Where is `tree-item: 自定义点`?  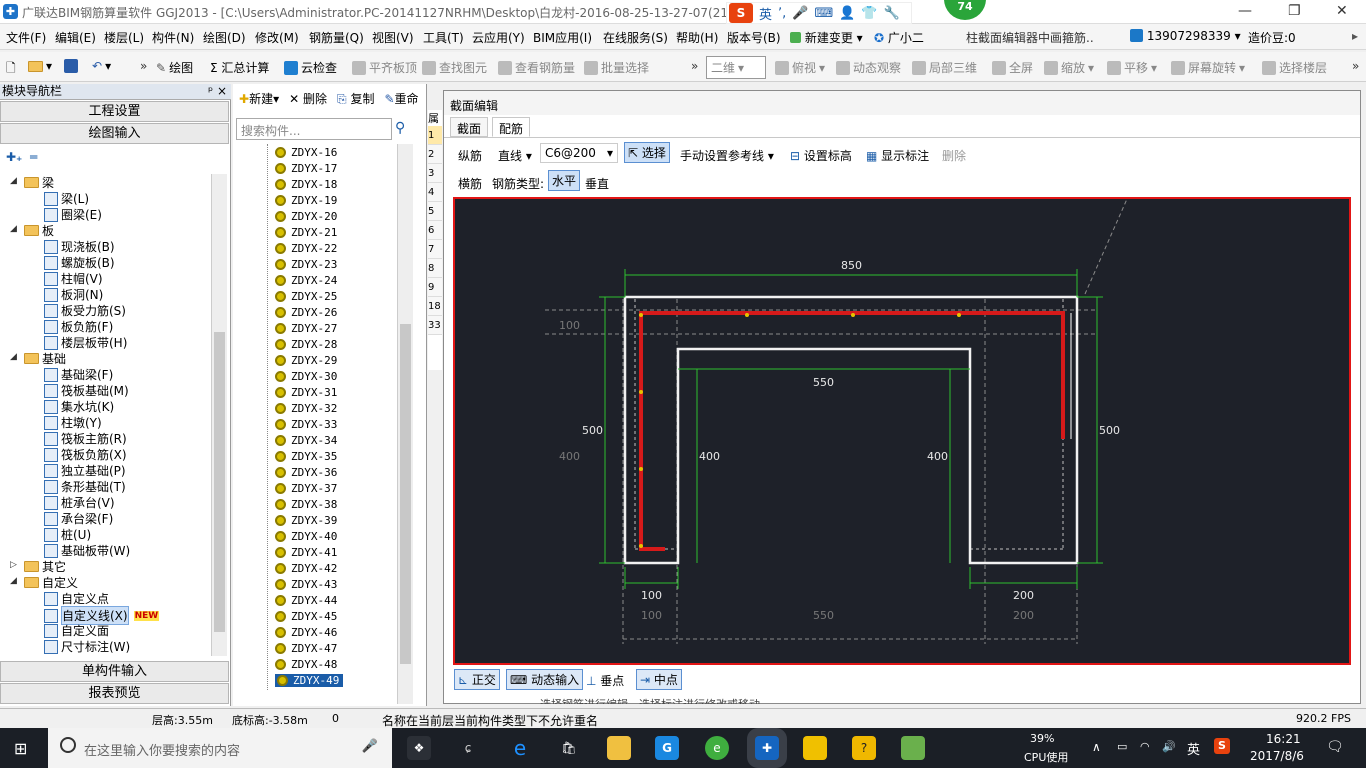
tree-item: 自定义点 is located at coordinates (76, 598).